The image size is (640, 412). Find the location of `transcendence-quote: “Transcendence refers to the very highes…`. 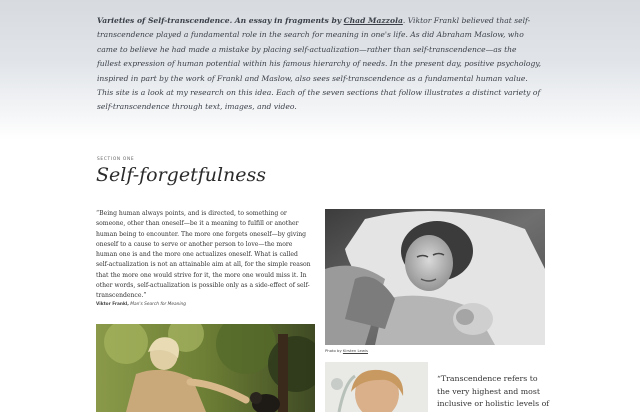

transcendence-quote: “Transcendence refers to the very highes… is located at coordinates (493, 391).